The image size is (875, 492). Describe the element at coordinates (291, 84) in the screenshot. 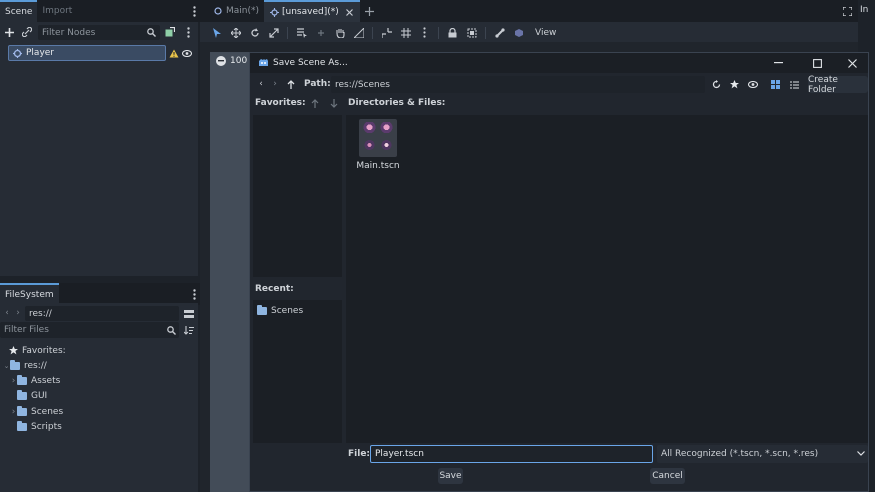

I see `parent-folder-icon` at that location.